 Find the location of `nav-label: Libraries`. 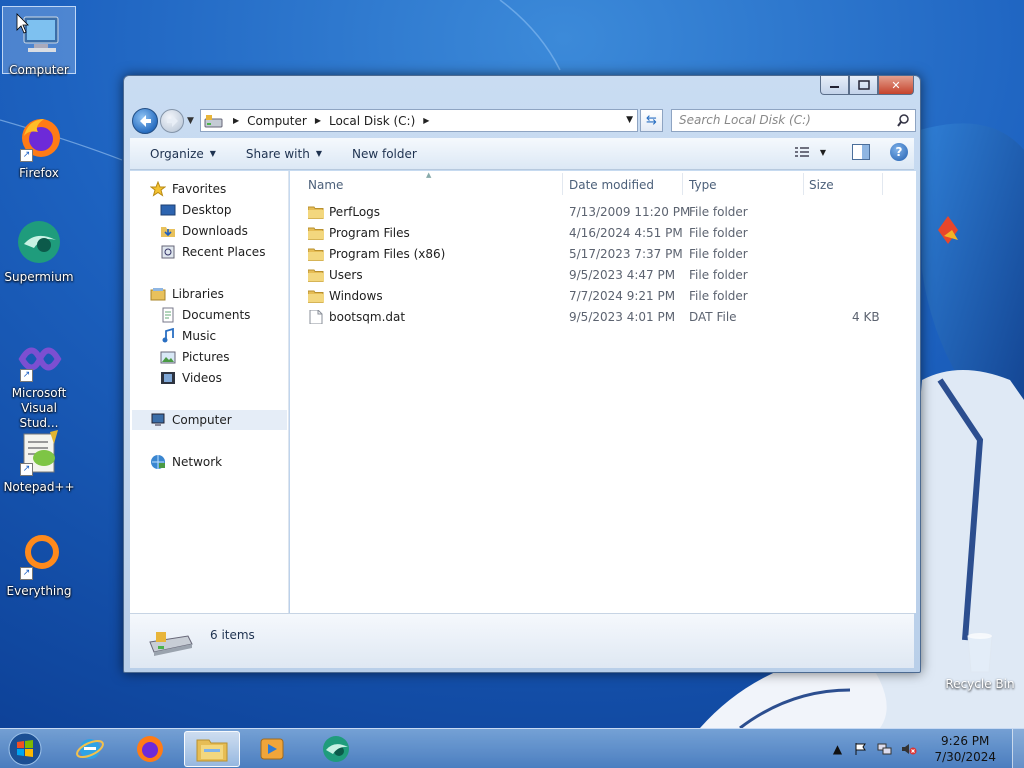

nav-label: Libraries is located at coordinates (198, 294).